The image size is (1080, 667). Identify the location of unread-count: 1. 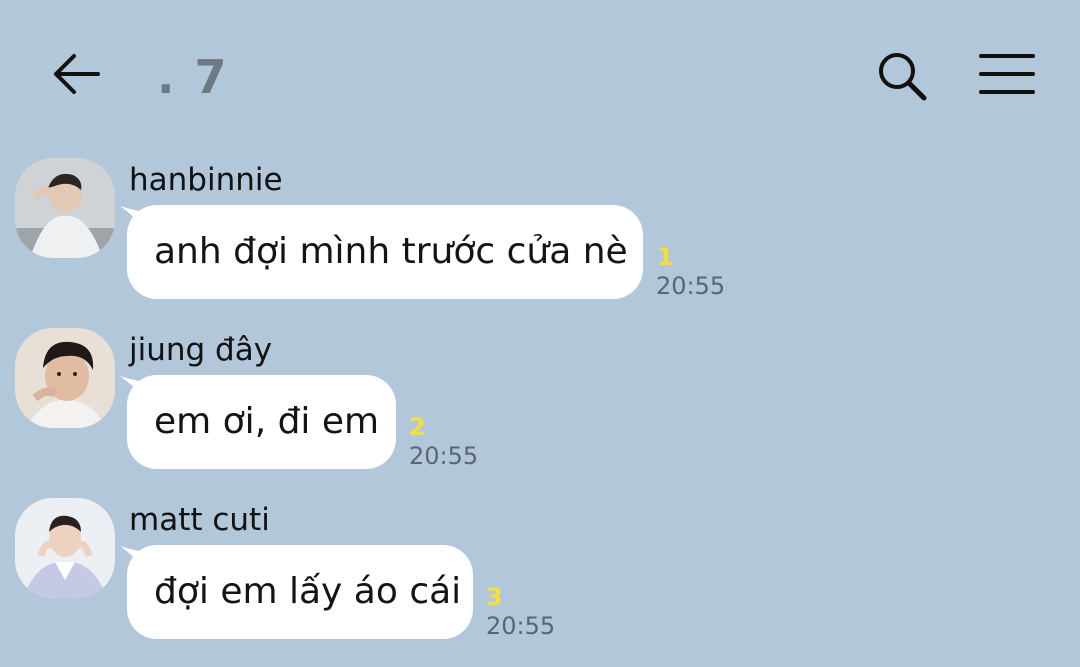
(665, 257).